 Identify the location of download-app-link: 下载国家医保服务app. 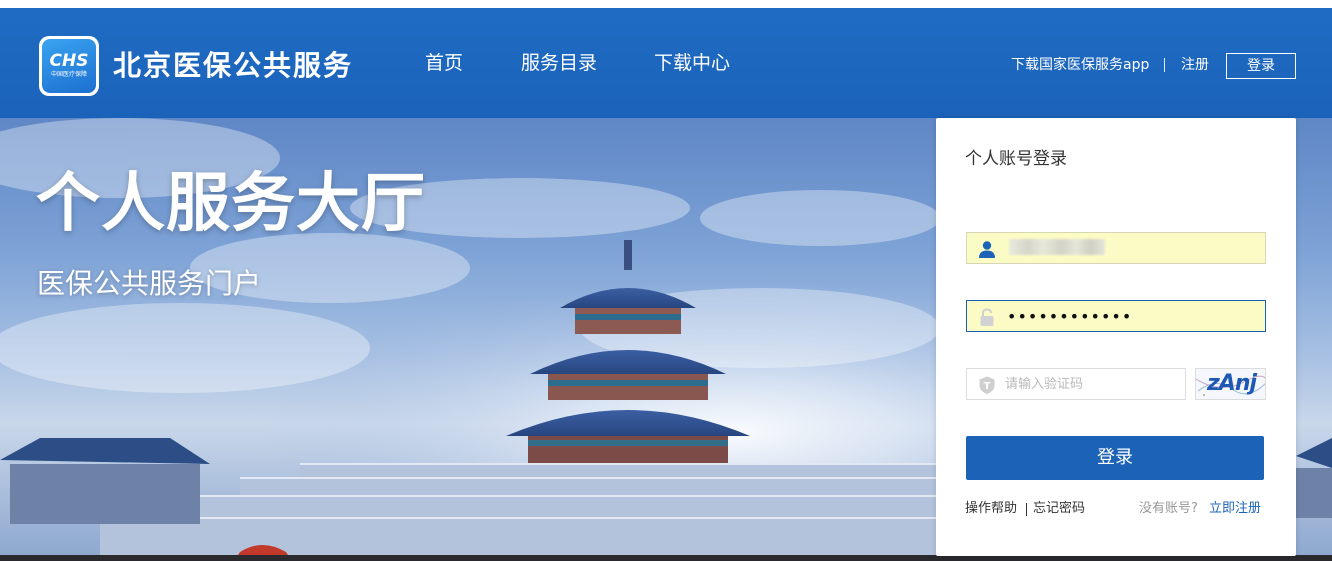
(1080, 65).